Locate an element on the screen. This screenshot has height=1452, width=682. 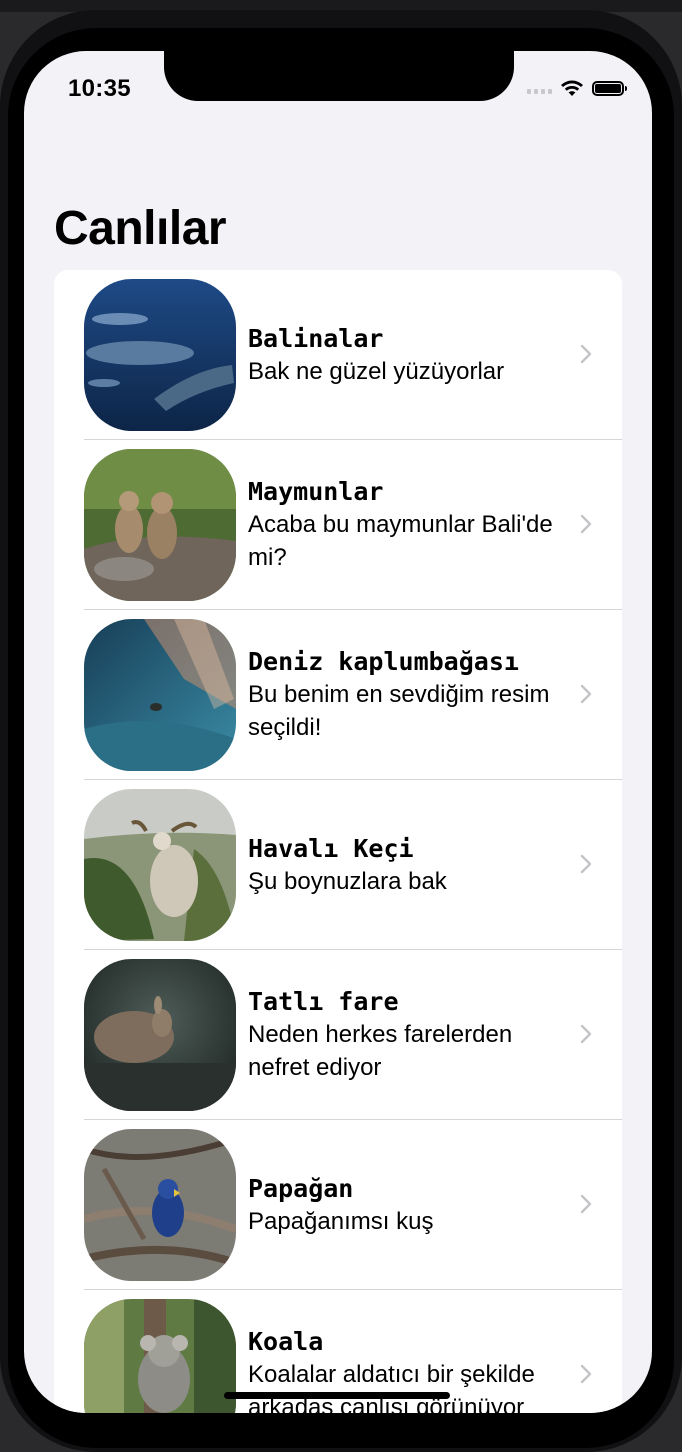
thumbnail-monkeys is located at coordinates (160, 525).